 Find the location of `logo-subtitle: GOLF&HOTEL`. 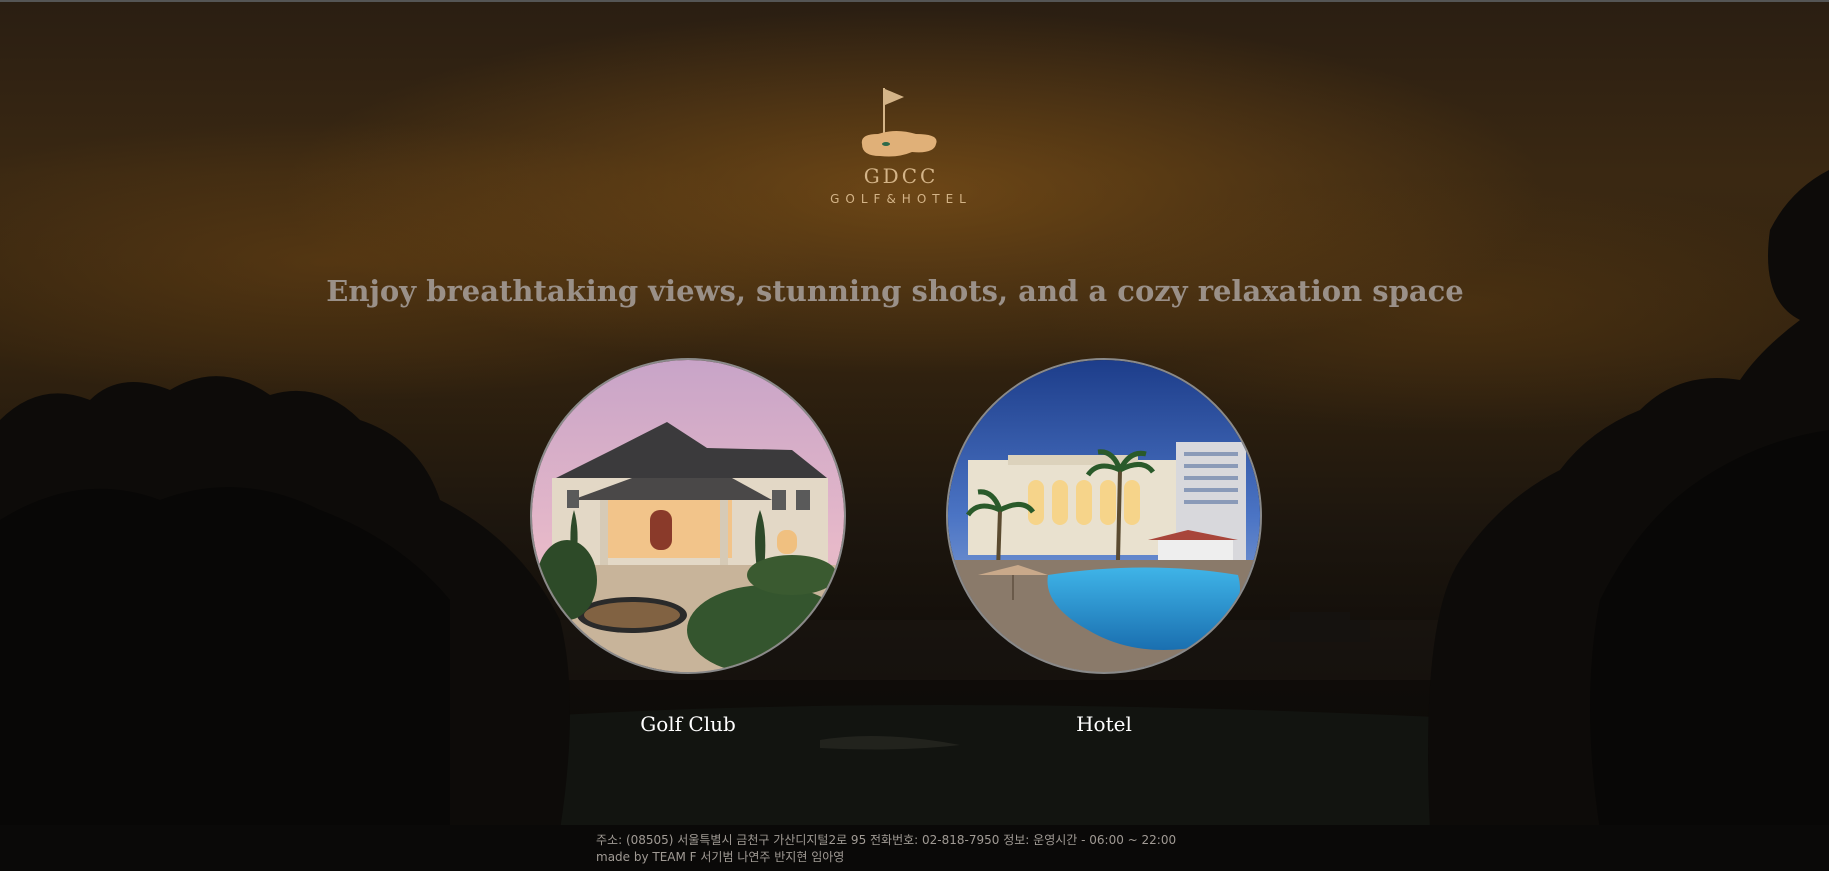

logo-subtitle: GOLF&HOTEL is located at coordinates (901, 199).